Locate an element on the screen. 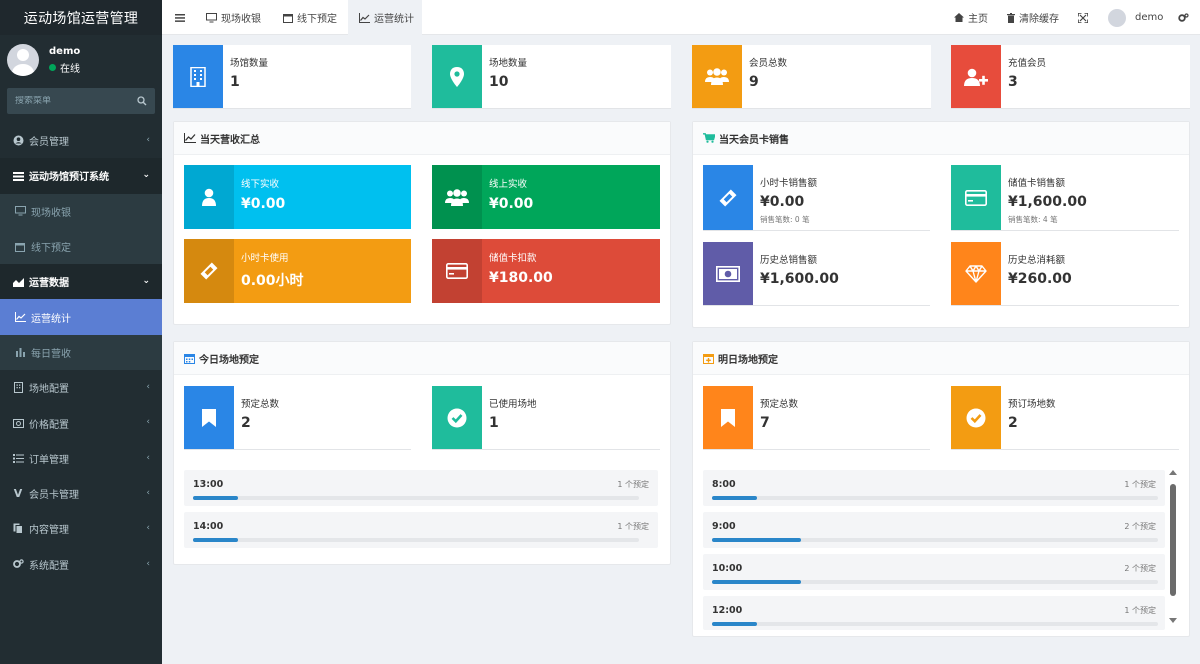 This screenshot has height=664, width=1200. hour-card-sales: 小时卡销售额 ¥0.00 销售笔数: 0 笔 is located at coordinates (816, 198).